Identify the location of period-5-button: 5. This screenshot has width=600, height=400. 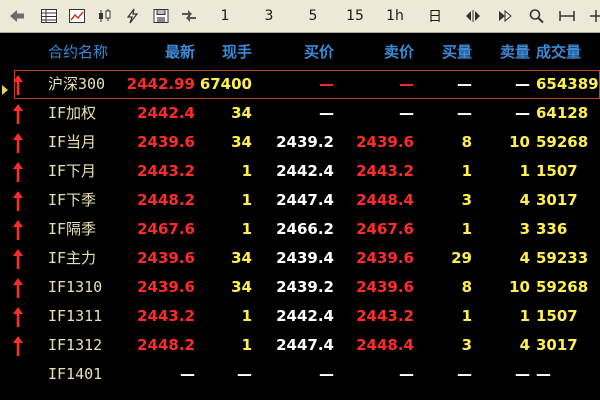
(313, 16).